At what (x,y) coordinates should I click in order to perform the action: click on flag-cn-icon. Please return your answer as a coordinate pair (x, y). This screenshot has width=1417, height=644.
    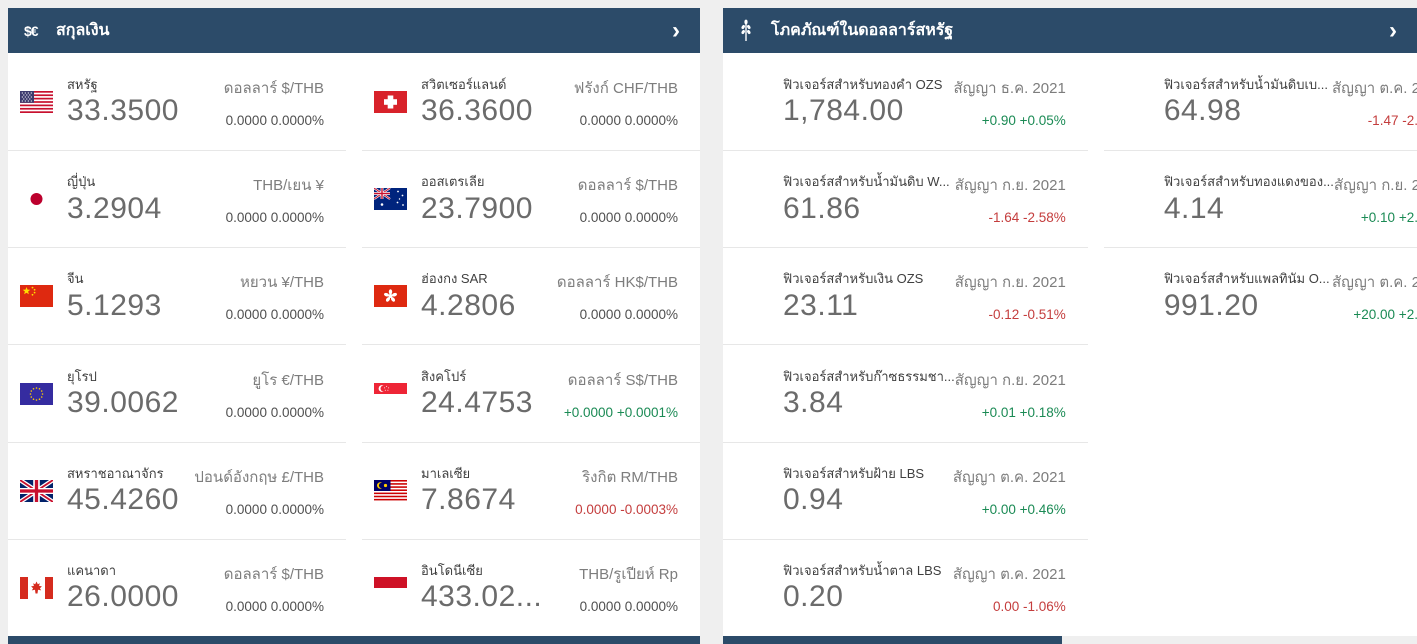
    Looking at the image, I should click on (36, 296).